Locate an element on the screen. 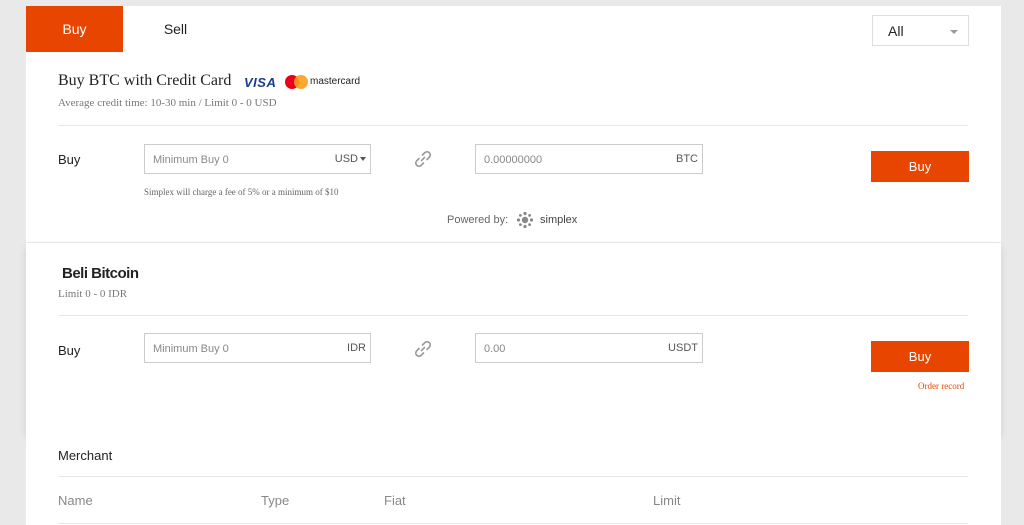  currency-select: USD is located at coordinates (350, 159).